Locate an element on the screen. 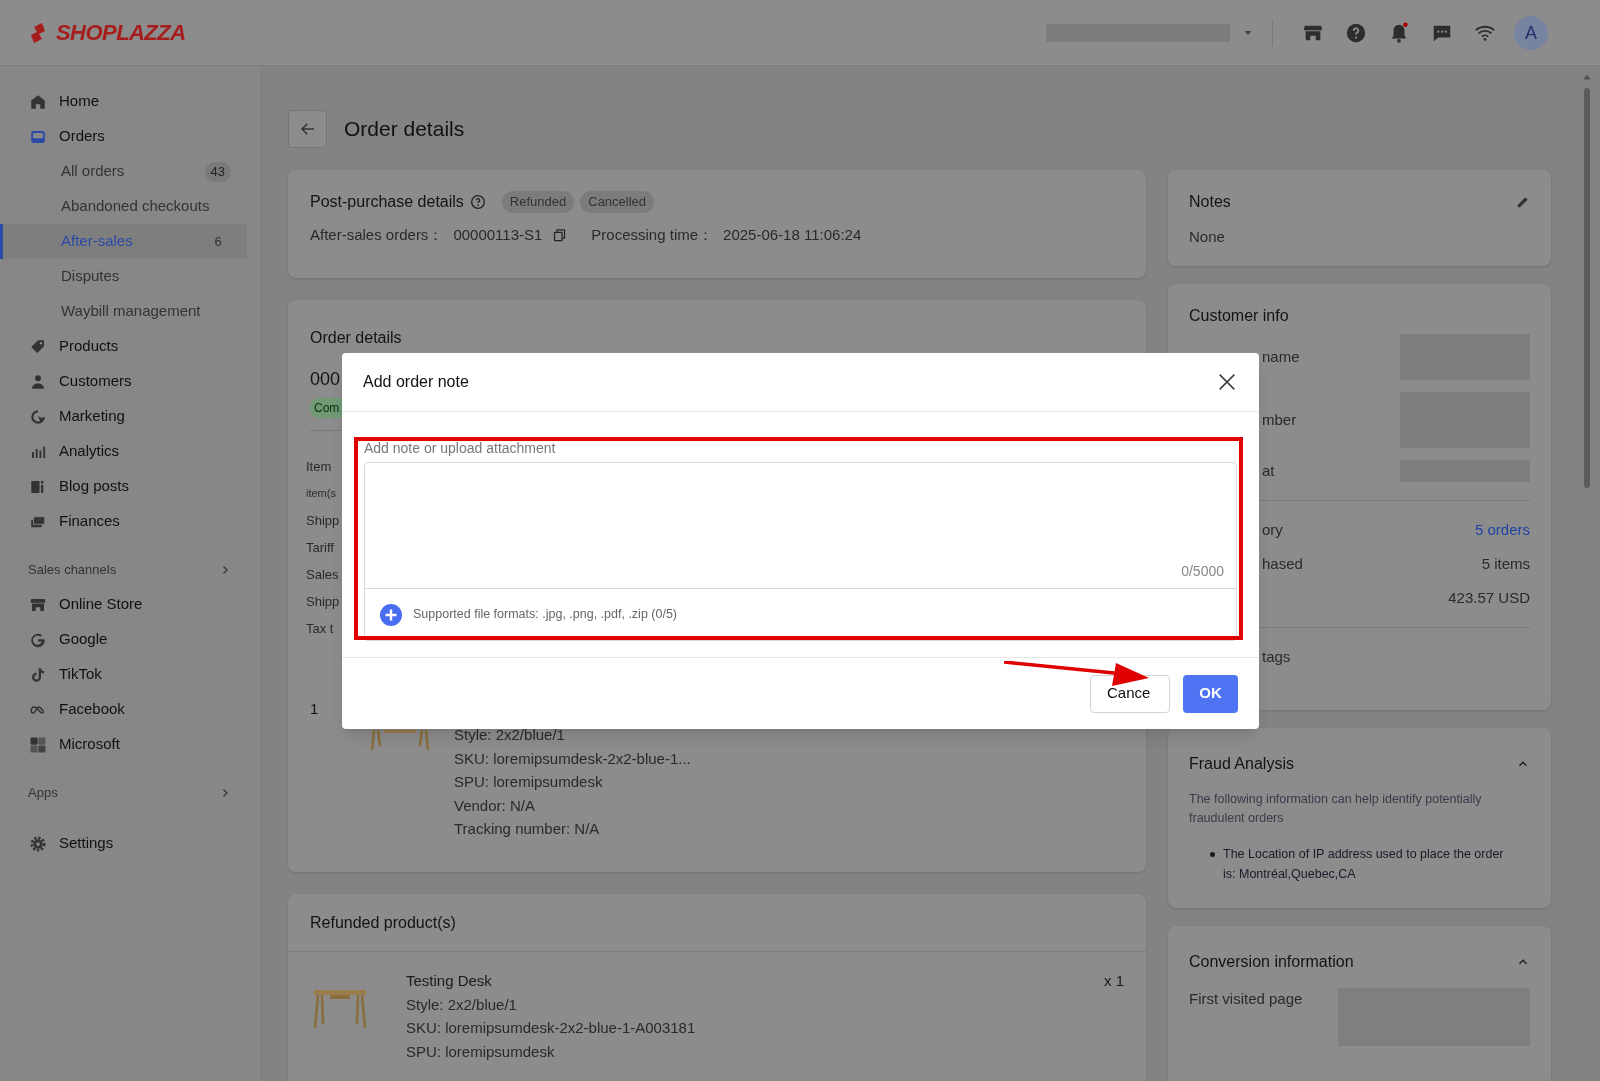 The height and width of the screenshot is (1081, 1600). page-title: Order details is located at coordinates (404, 129).